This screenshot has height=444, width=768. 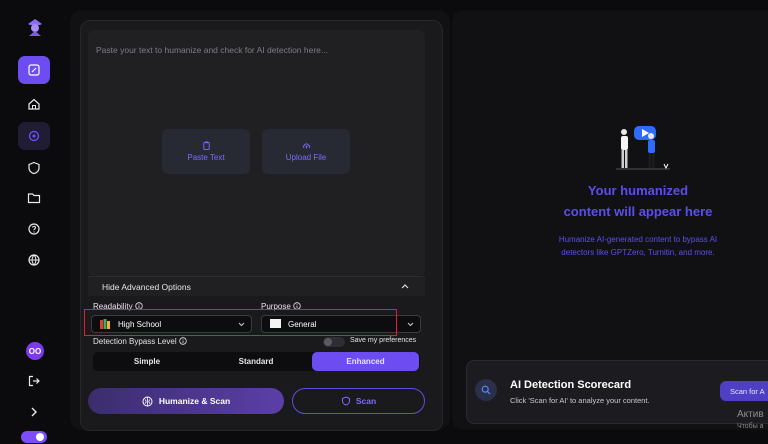 I want to click on scan-label: Scan, so click(x=366, y=401).